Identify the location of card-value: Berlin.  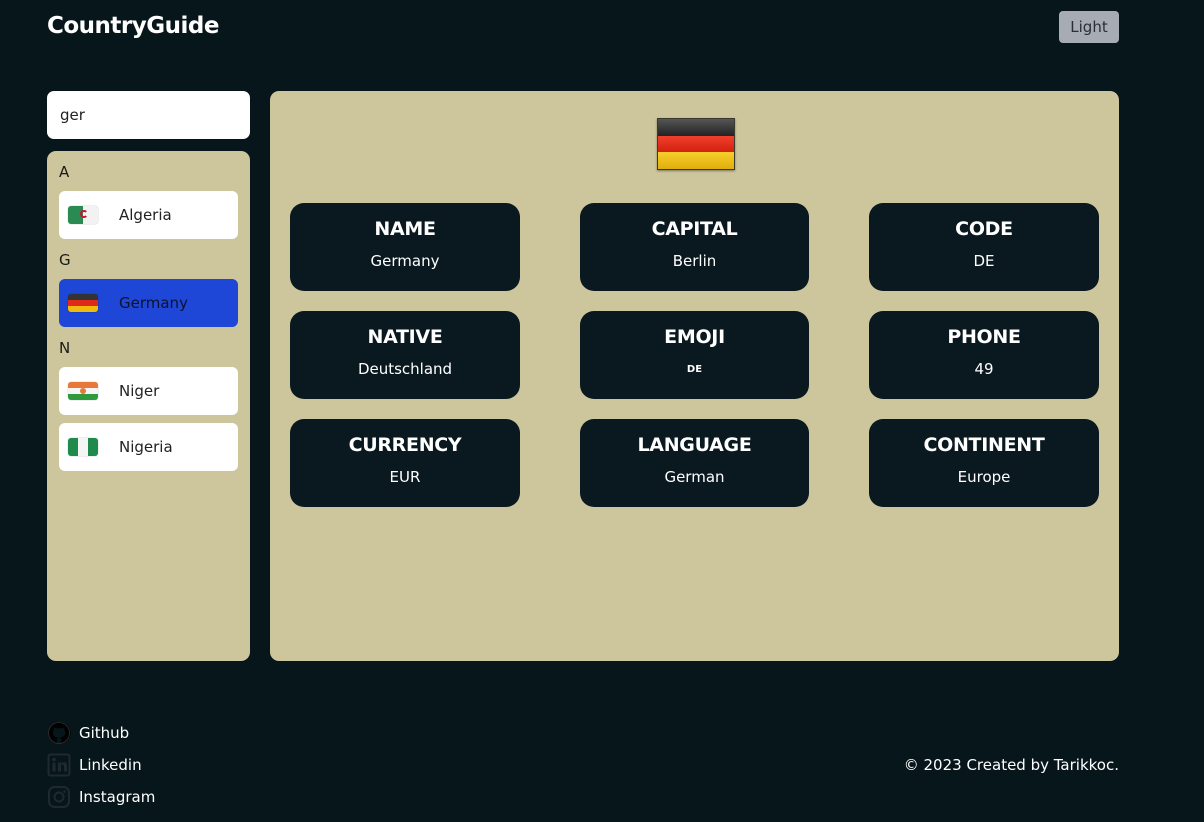
(694, 261).